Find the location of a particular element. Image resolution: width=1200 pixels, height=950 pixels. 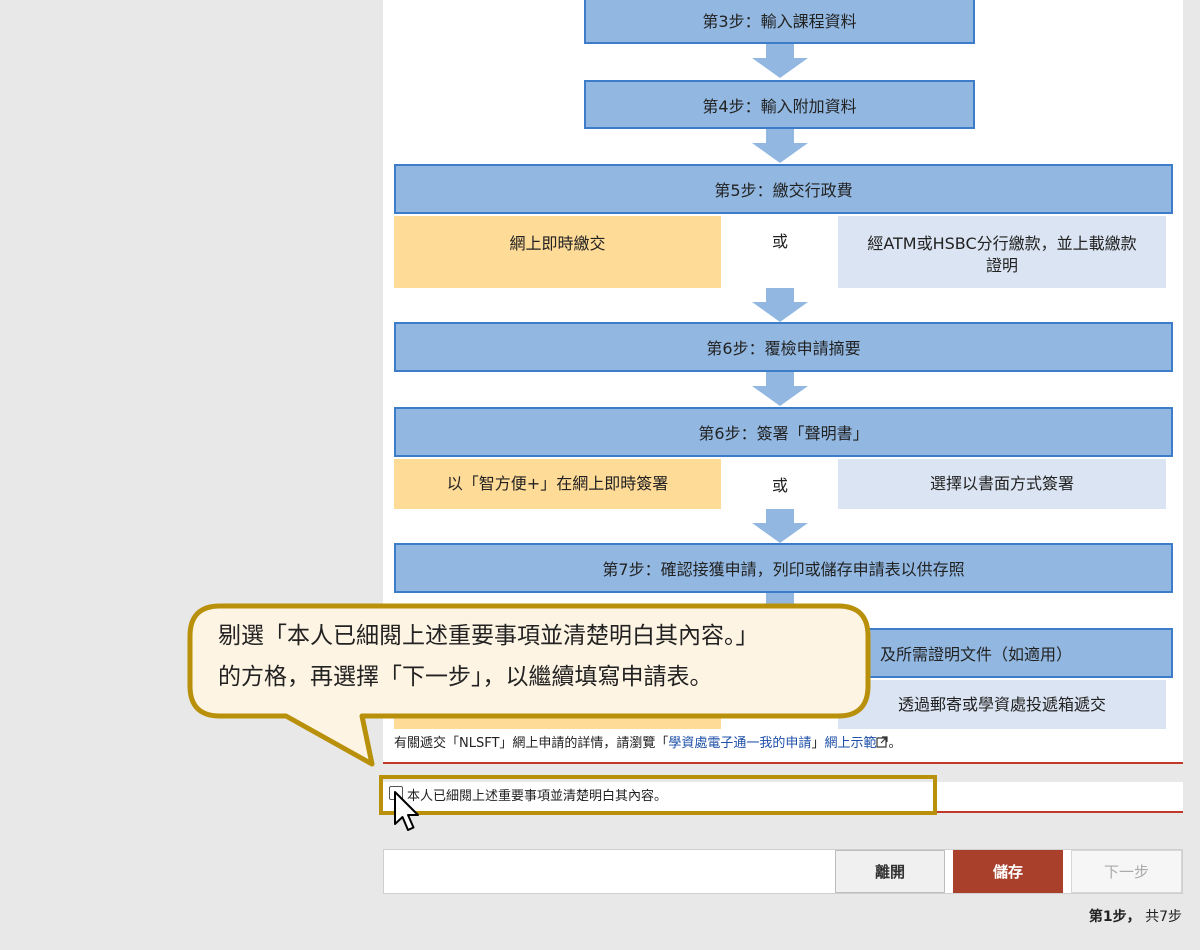

flow-step-5: 第5步：繳交行政費 is located at coordinates (783, 189).